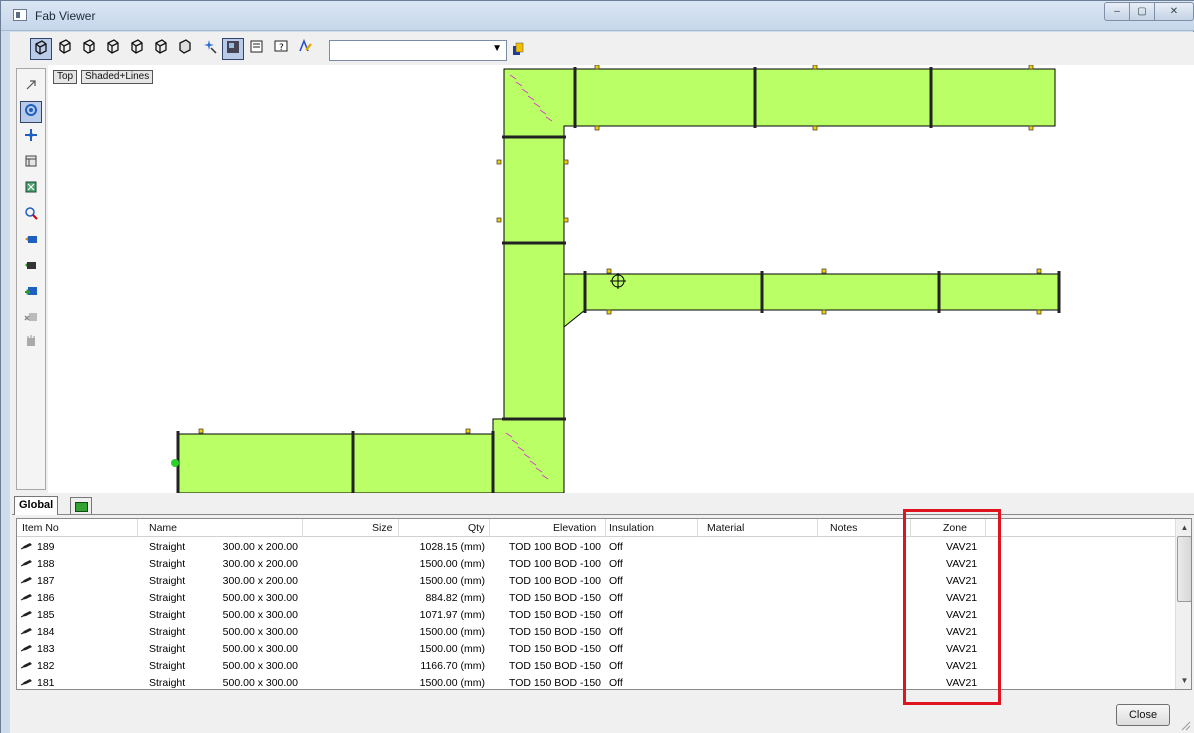  What do you see at coordinates (31, 320) in the screenshot?
I see `remove-component-icon` at bounding box center [31, 320].